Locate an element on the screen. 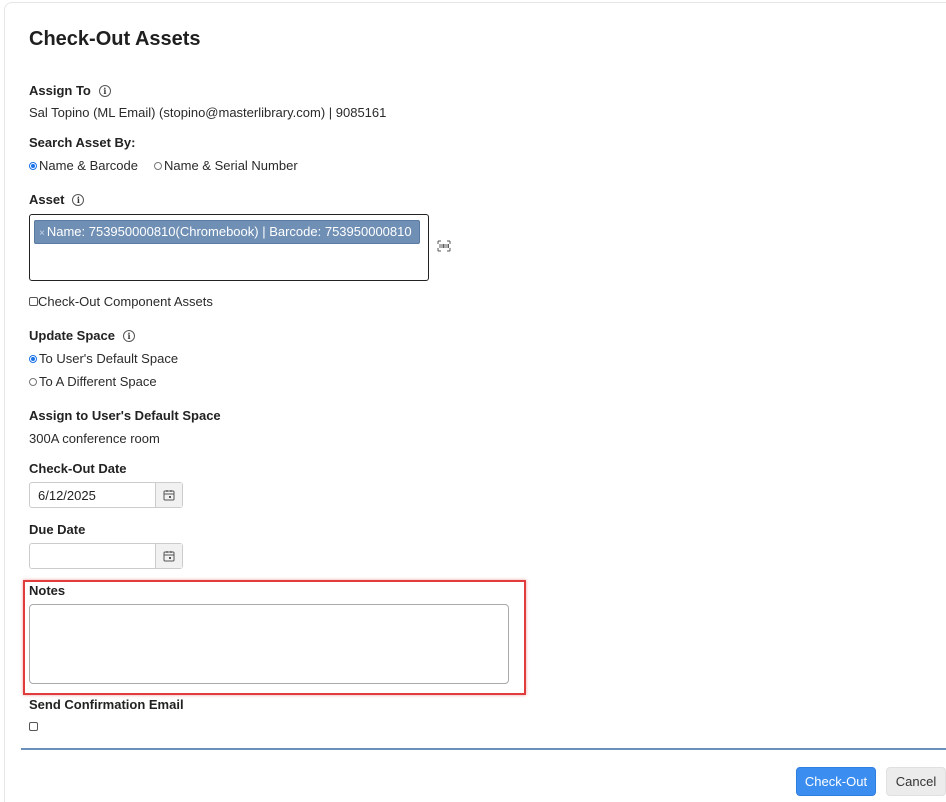  notes-label: Notes is located at coordinates (47, 590).